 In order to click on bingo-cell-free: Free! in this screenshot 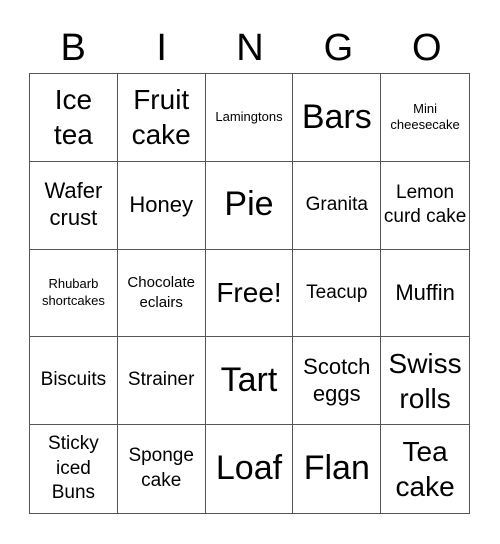, I will do `click(249, 293)`.